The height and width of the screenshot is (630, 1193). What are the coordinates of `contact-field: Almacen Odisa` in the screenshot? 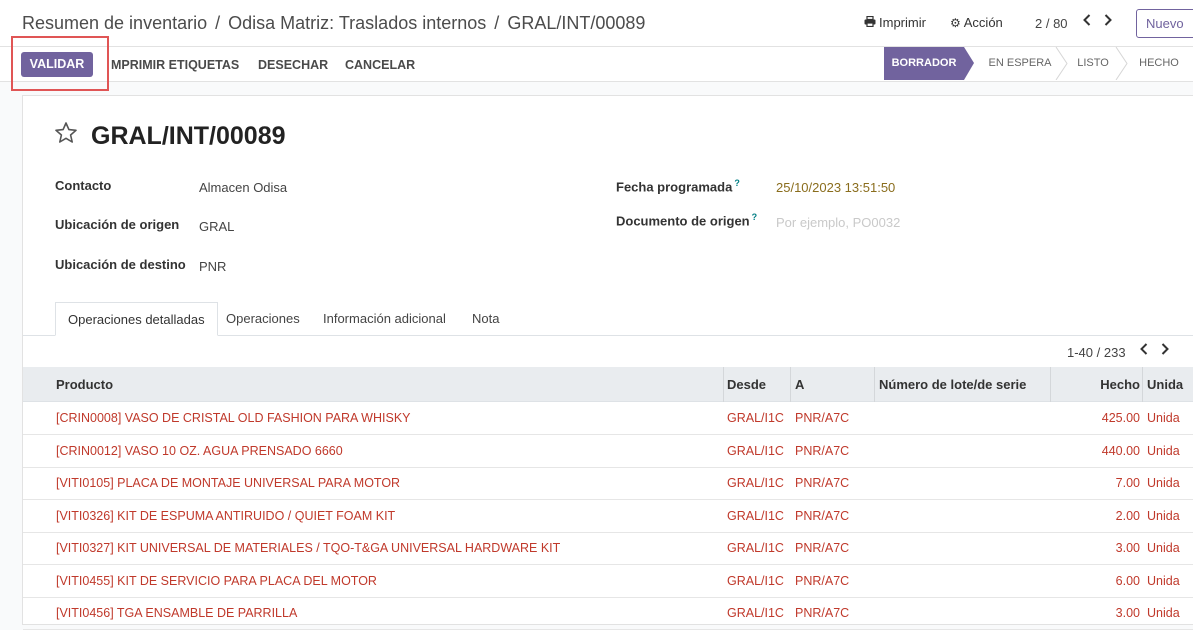 It's located at (243, 187).